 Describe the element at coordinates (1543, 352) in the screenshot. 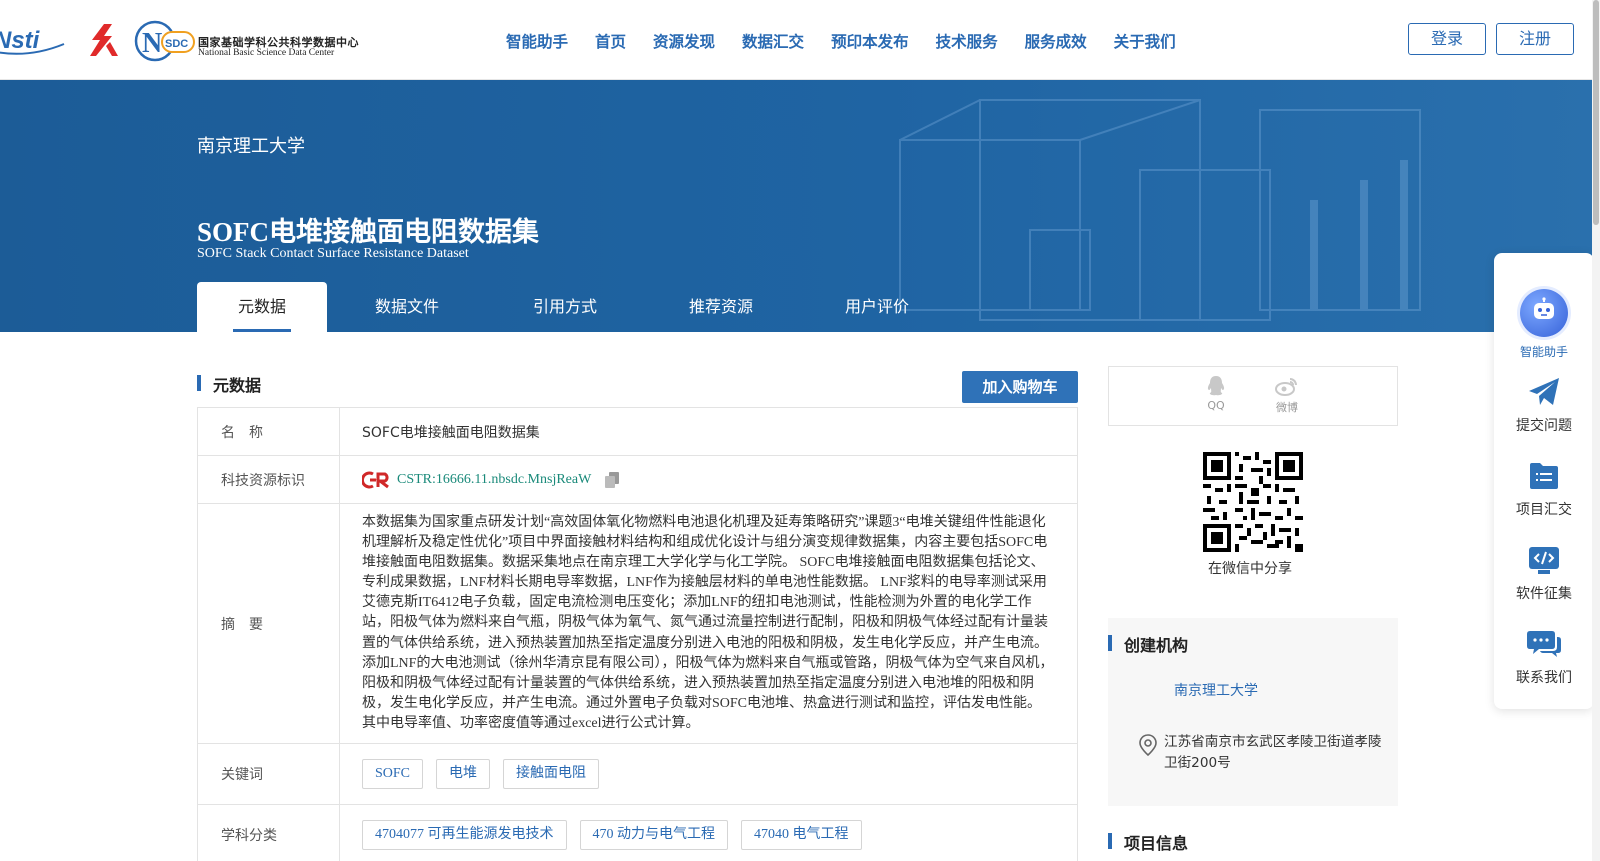

I see `ai-assistant-label: 智能助手` at that location.